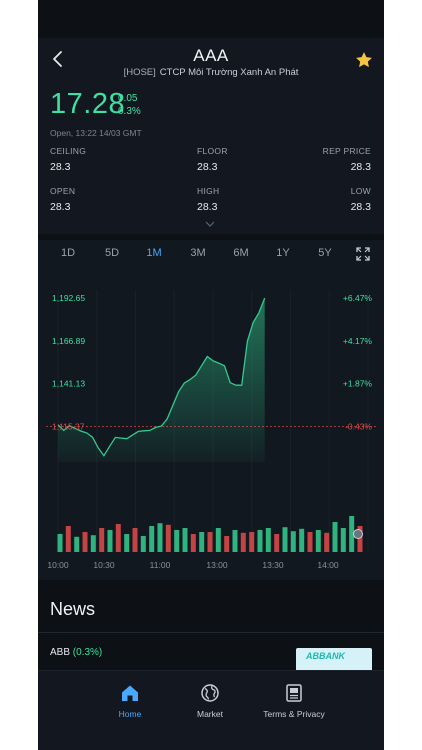 The height and width of the screenshot is (750, 422). I want to click on stat-low-value: 28.3, so click(360, 207).